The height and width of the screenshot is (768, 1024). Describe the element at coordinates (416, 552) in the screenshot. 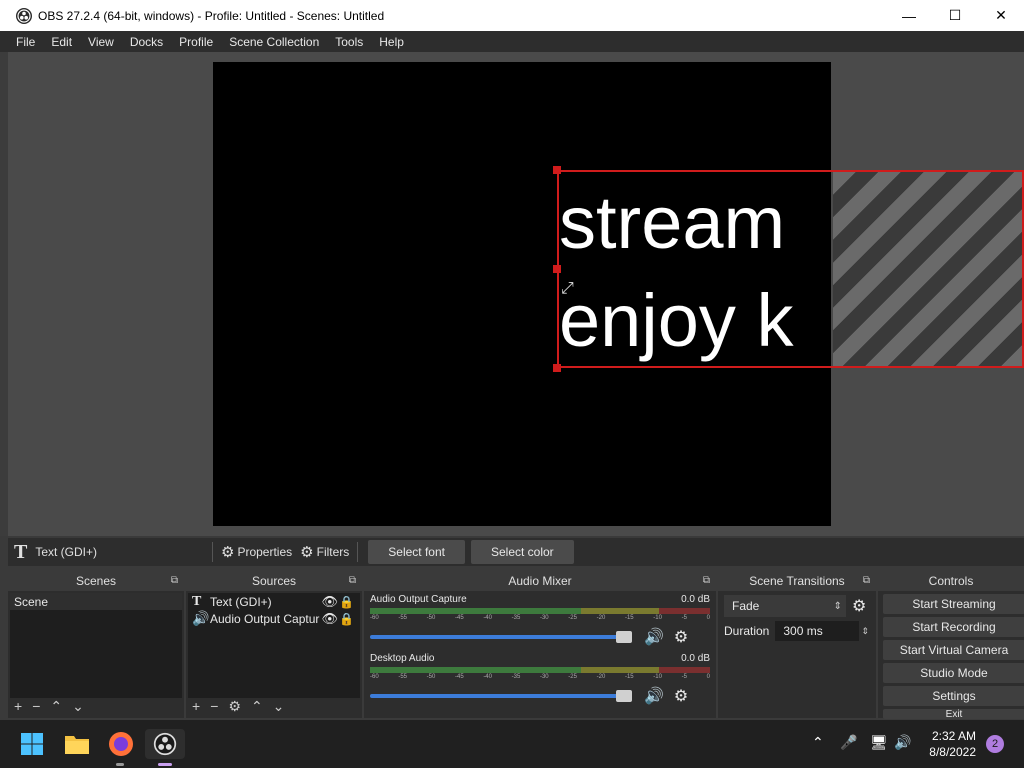

I see `select-font-button: Select font` at that location.